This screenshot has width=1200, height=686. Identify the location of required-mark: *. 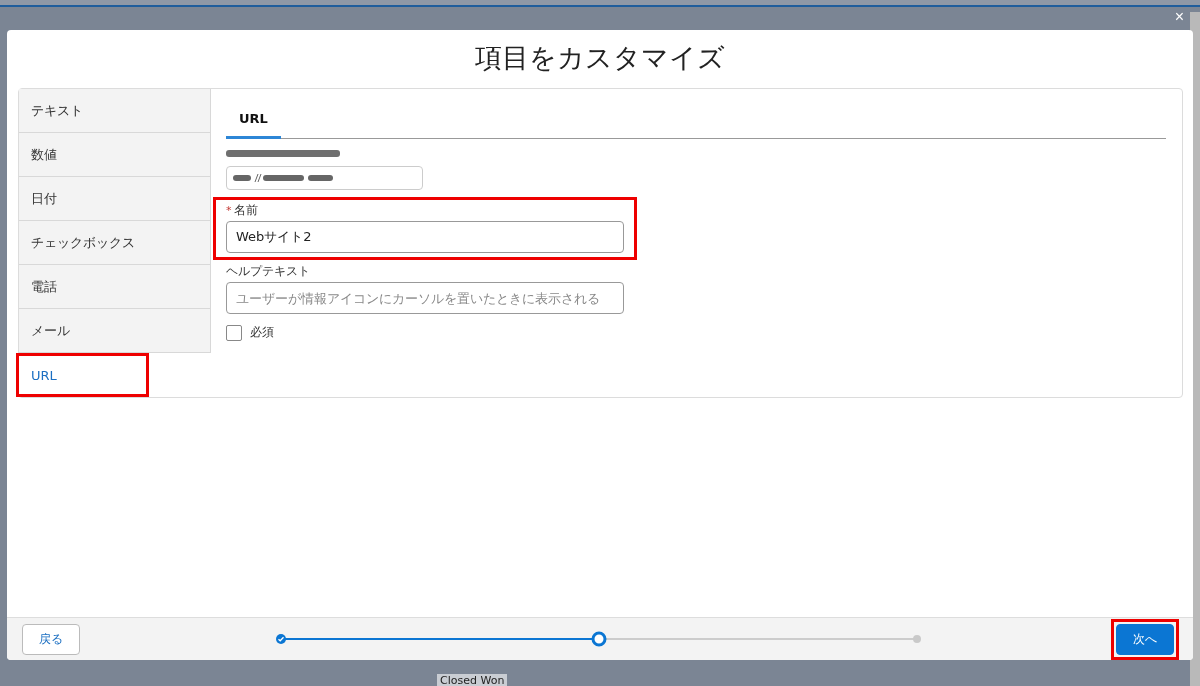
(229, 210).